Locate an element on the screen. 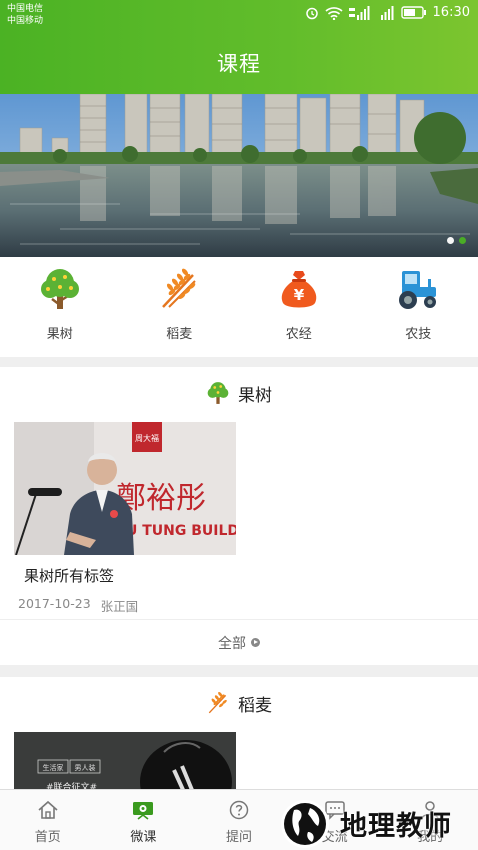 The image size is (478, 850). category-grid: 果树 稻麦 ¥ 农经 农技 is located at coordinates (239, 307).